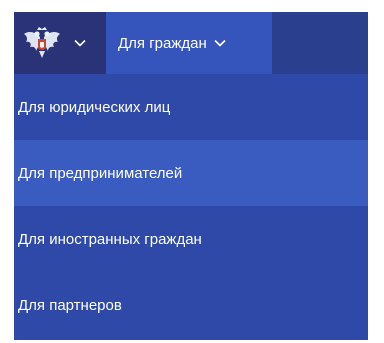 This screenshot has width=384, height=343. Describe the element at coordinates (110, 239) in the screenshot. I see `menu-item-label: Для иностранных граждан` at that location.